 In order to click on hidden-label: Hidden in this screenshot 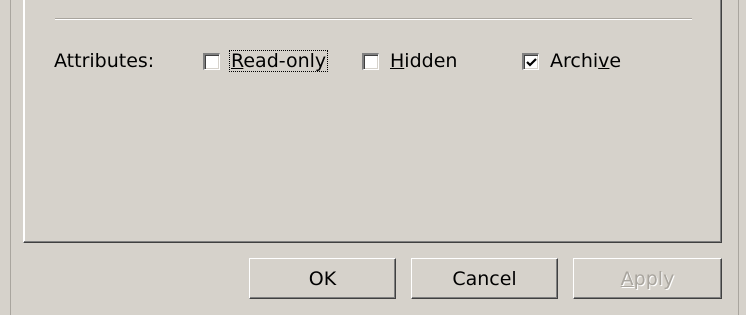, I will do `click(423, 61)`.